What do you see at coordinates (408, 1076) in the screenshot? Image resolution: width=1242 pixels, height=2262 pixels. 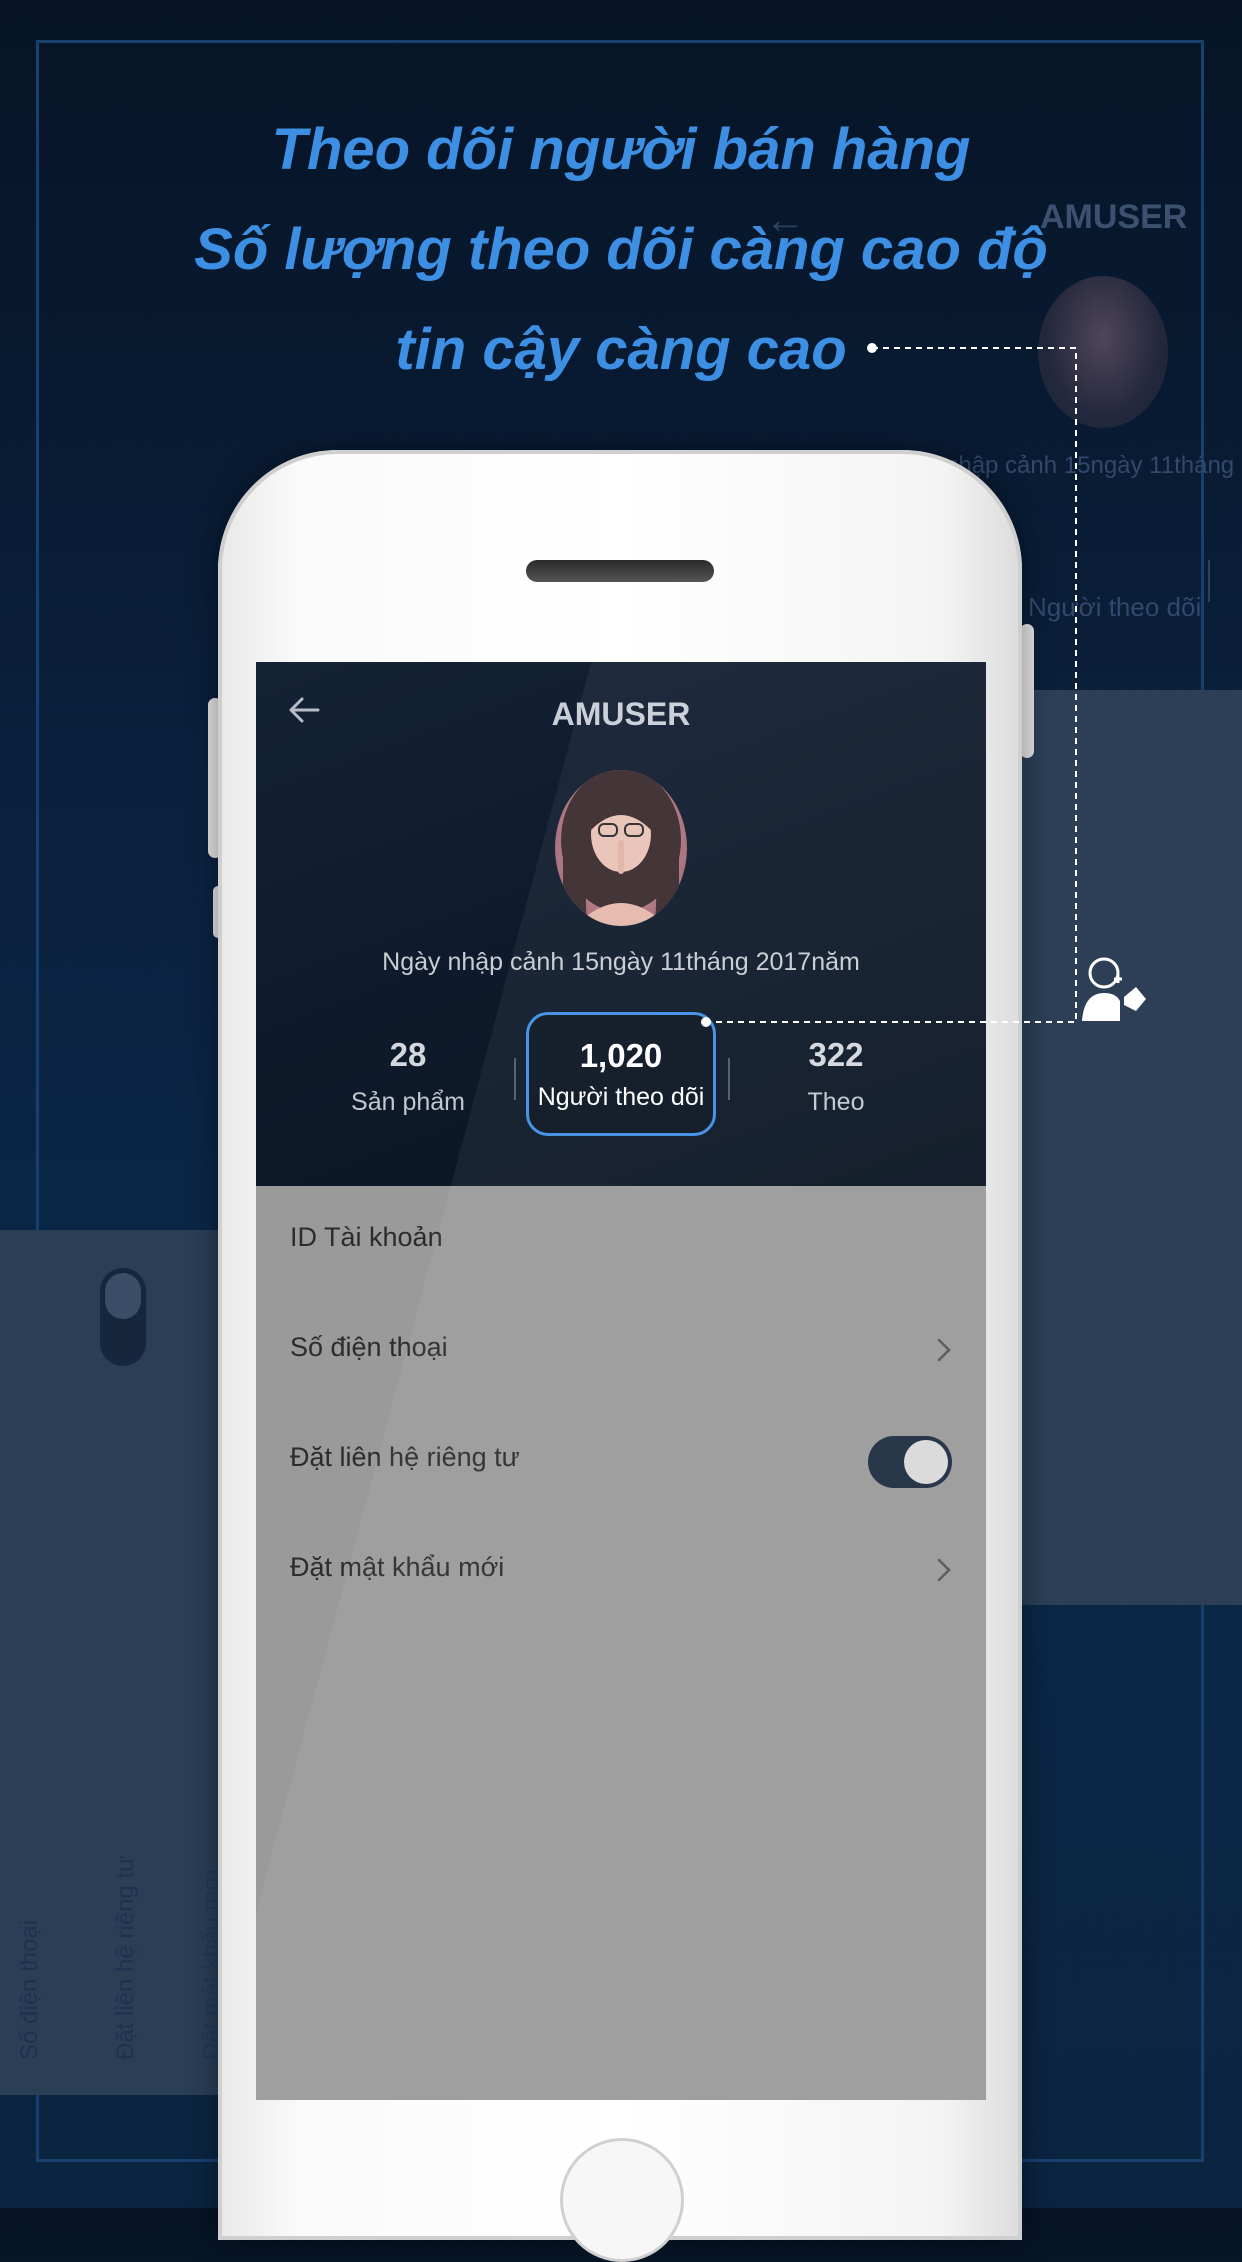 I see `stat-products: 28 Sản phẩm` at bounding box center [408, 1076].